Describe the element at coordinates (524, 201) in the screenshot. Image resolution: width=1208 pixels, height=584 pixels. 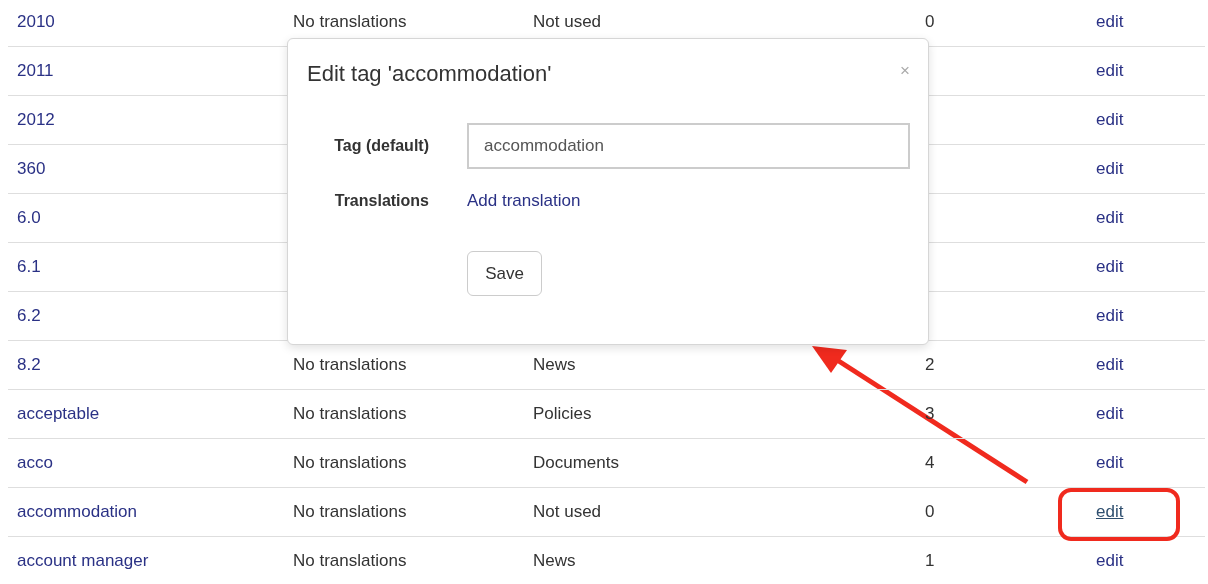
I see `add-translation-link: Add translation` at that location.